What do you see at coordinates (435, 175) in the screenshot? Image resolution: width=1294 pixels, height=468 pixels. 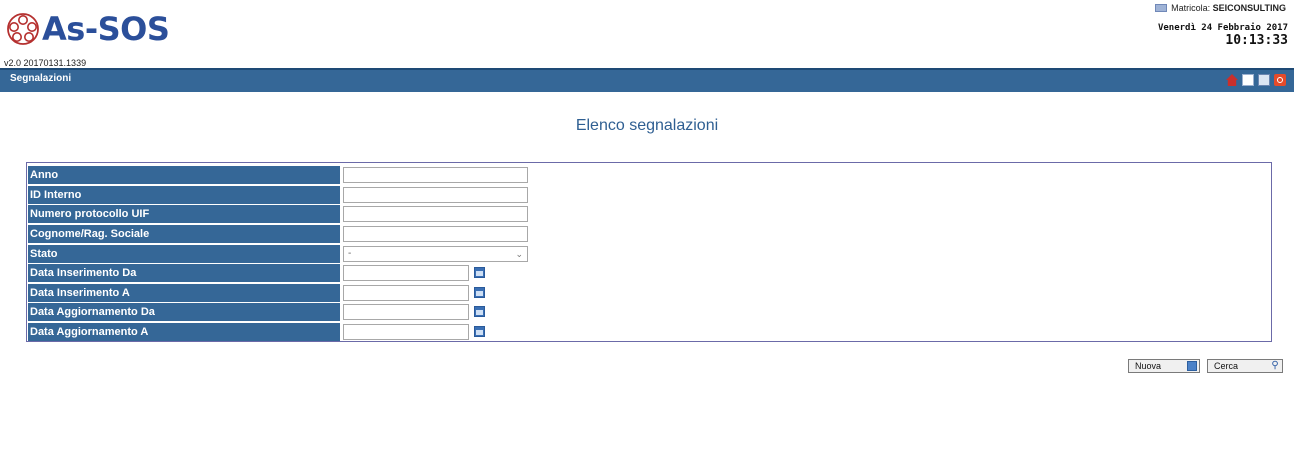 I see `anno-input` at bounding box center [435, 175].